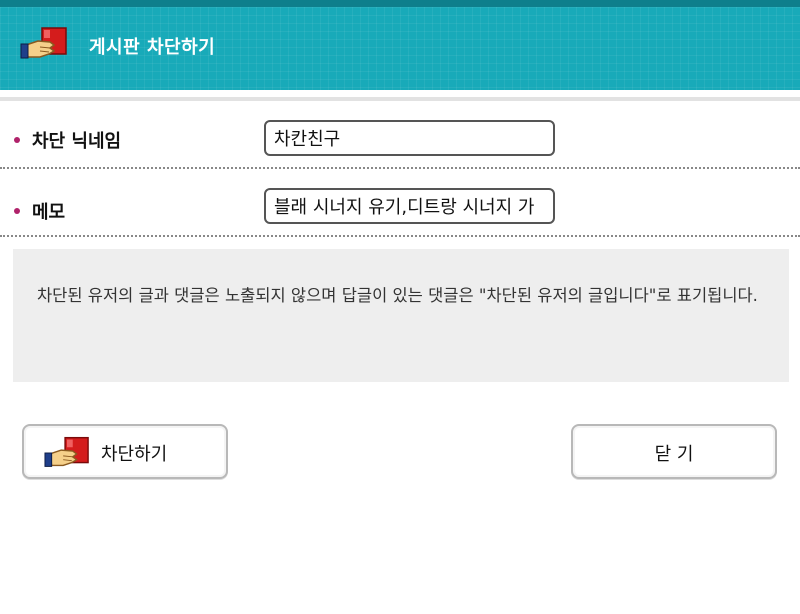  What do you see at coordinates (409, 206) in the screenshot?
I see `memo-input` at bounding box center [409, 206].